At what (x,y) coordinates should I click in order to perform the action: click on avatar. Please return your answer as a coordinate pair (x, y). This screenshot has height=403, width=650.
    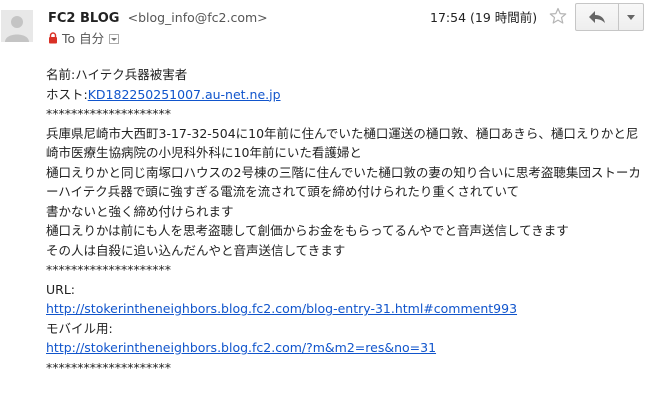
    Looking at the image, I should click on (17, 26).